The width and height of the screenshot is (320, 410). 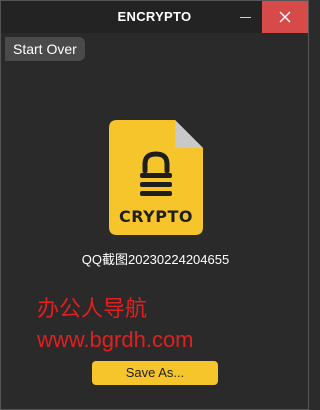 What do you see at coordinates (156, 177) in the screenshot?
I see `encrypted-file-icon: CRYPTO` at bounding box center [156, 177].